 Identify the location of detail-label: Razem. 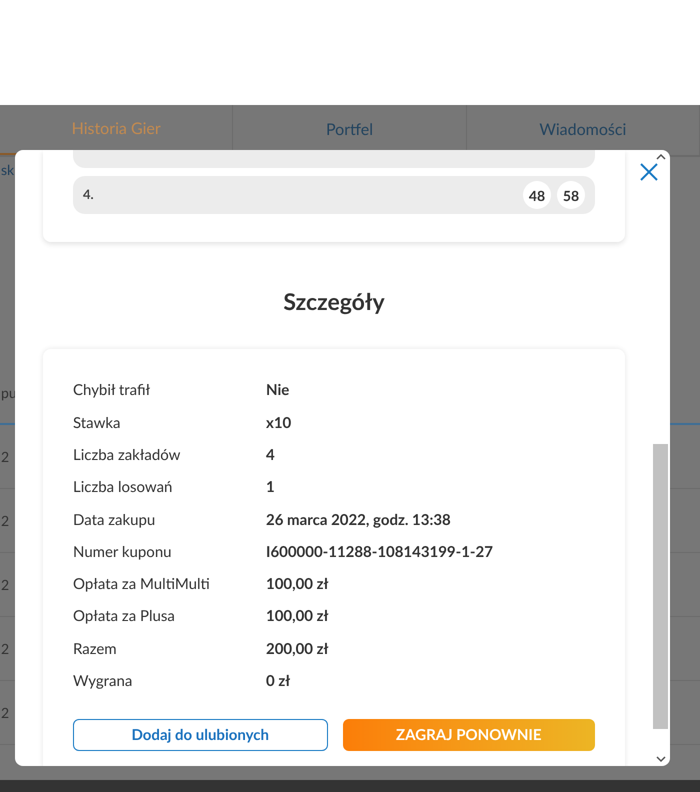
(95, 649).